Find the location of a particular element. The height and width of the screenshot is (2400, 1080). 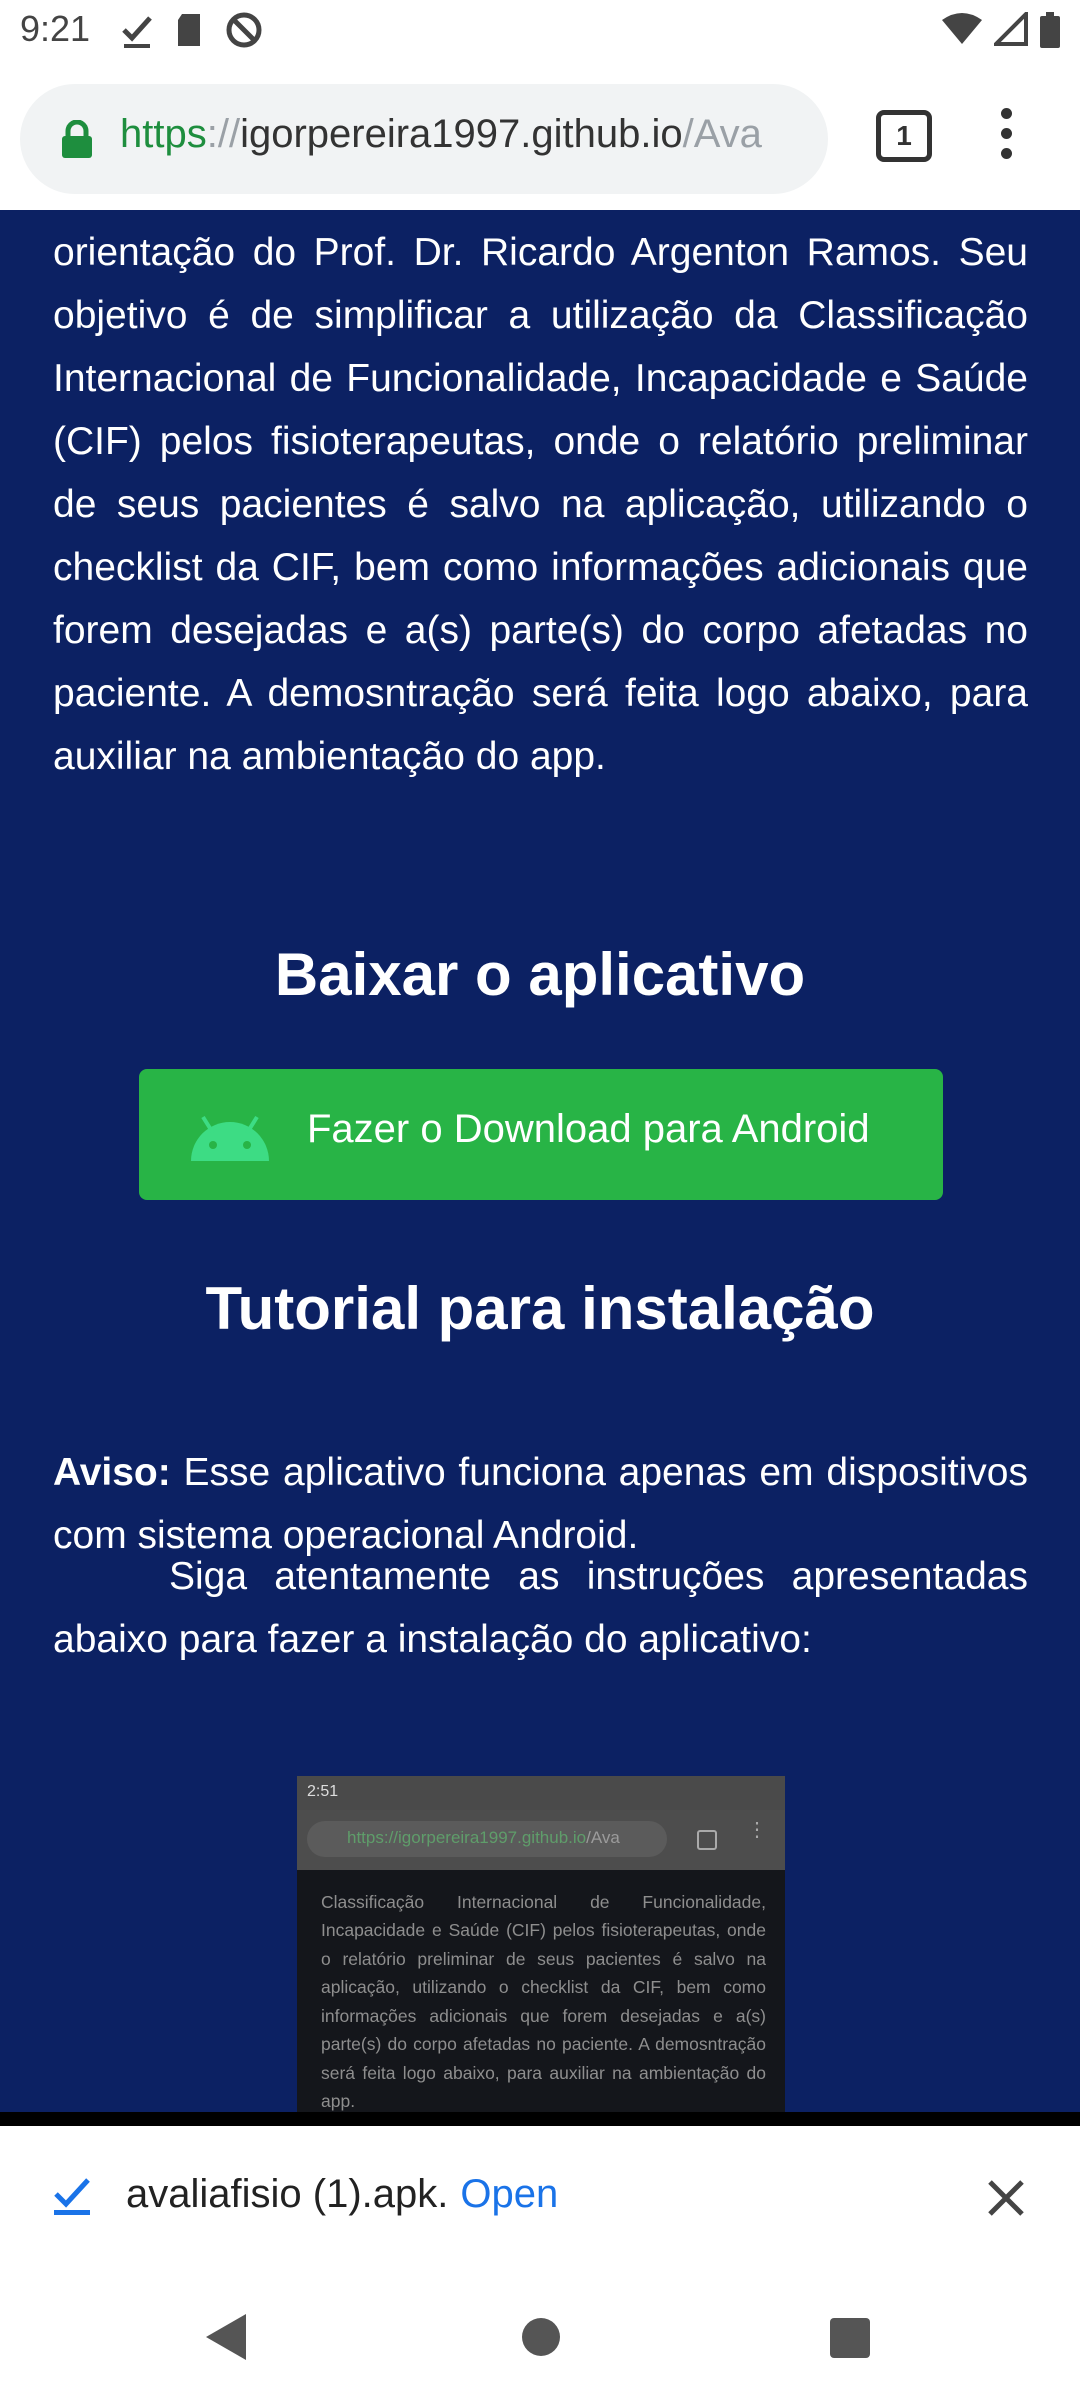

battery-icon is located at coordinates (1050, 30).